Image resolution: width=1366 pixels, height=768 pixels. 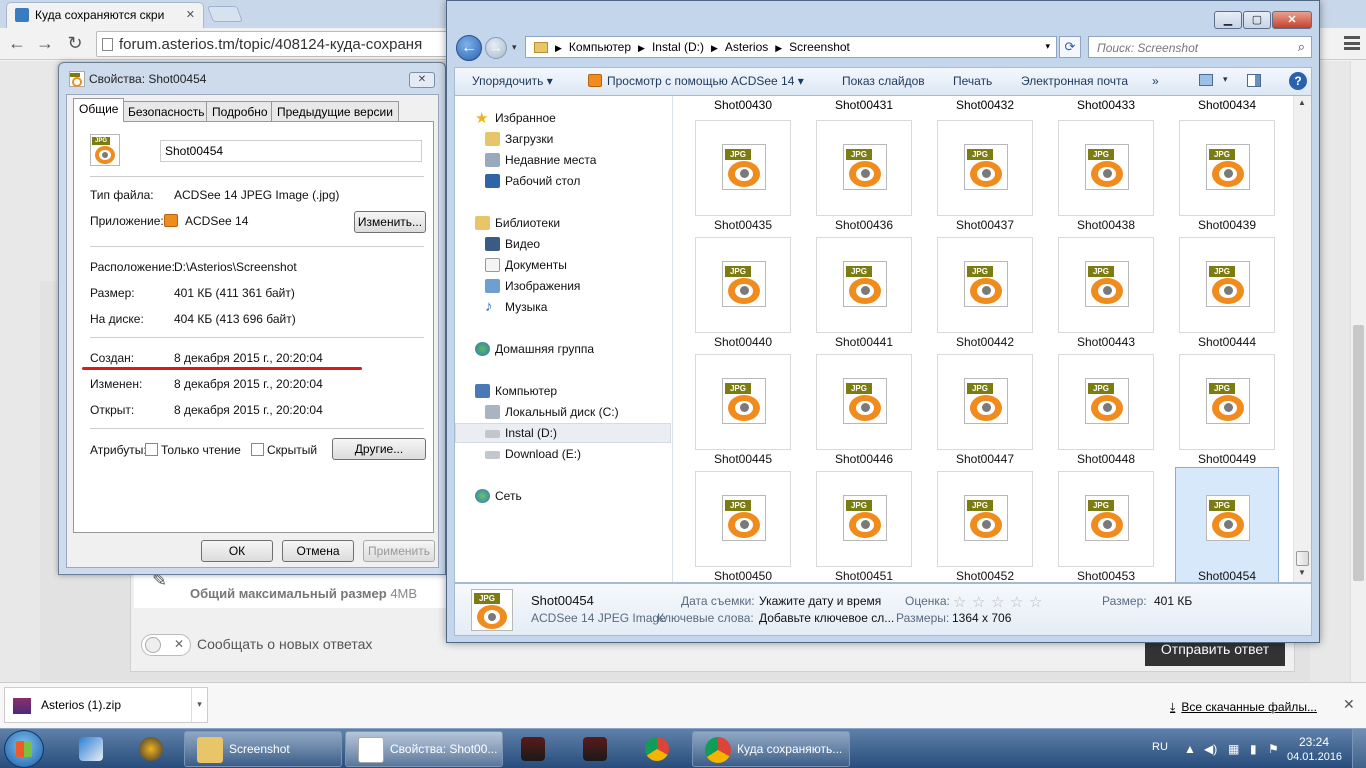 What do you see at coordinates (1206, 80) in the screenshot?
I see `change-view-icon` at bounding box center [1206, 80].